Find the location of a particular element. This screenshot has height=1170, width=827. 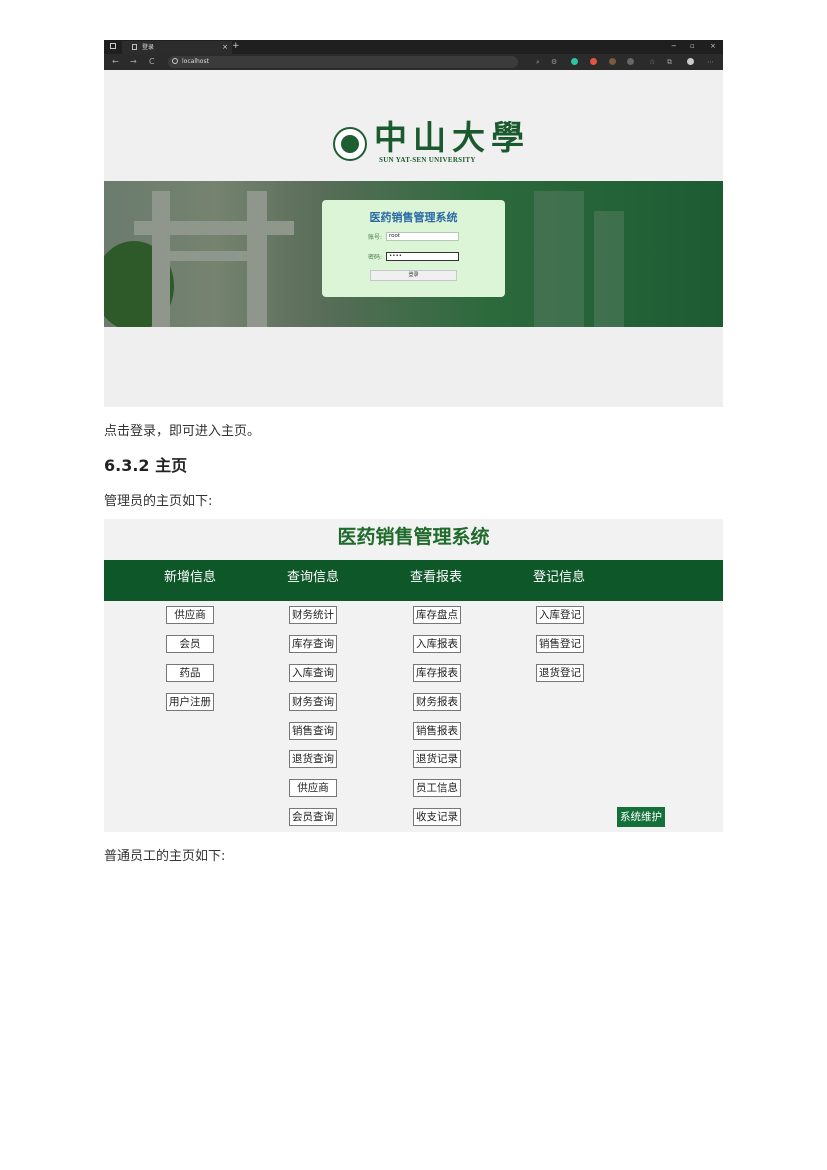

stock-report-button: 库存报表 is located at coordinates (437, 673).